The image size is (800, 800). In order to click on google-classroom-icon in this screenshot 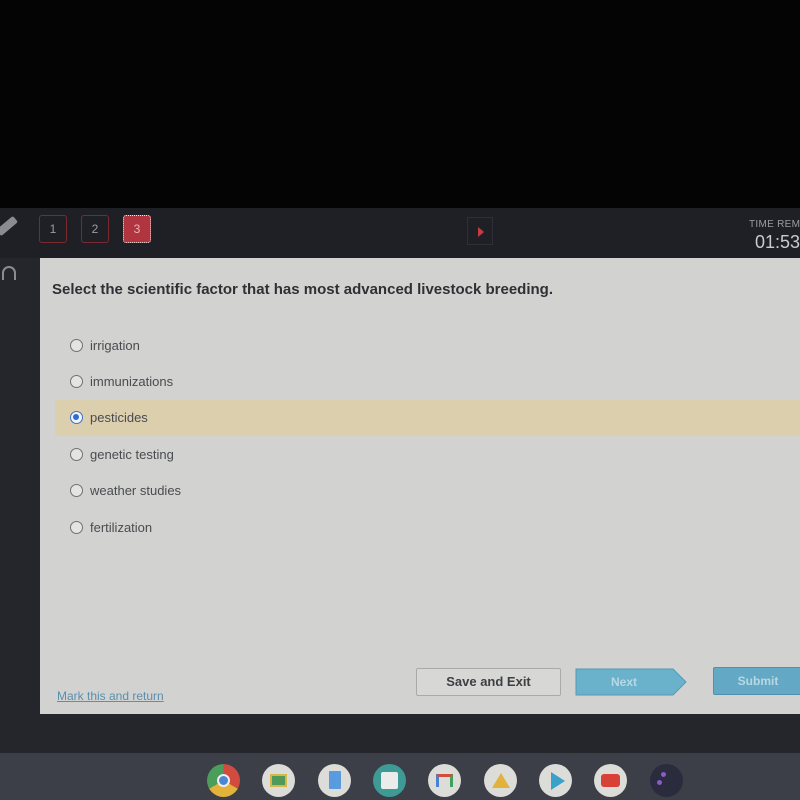, I will do `click(278, 780)`.